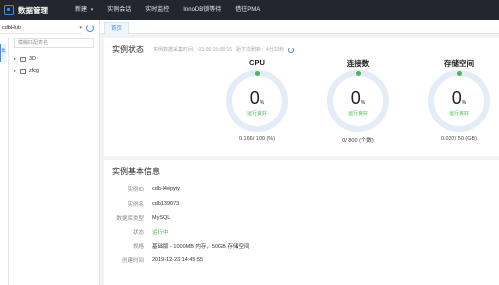 The height and width of the screenshot is (285, 499). I want to click on info-label: 状态, so click(138, 233).